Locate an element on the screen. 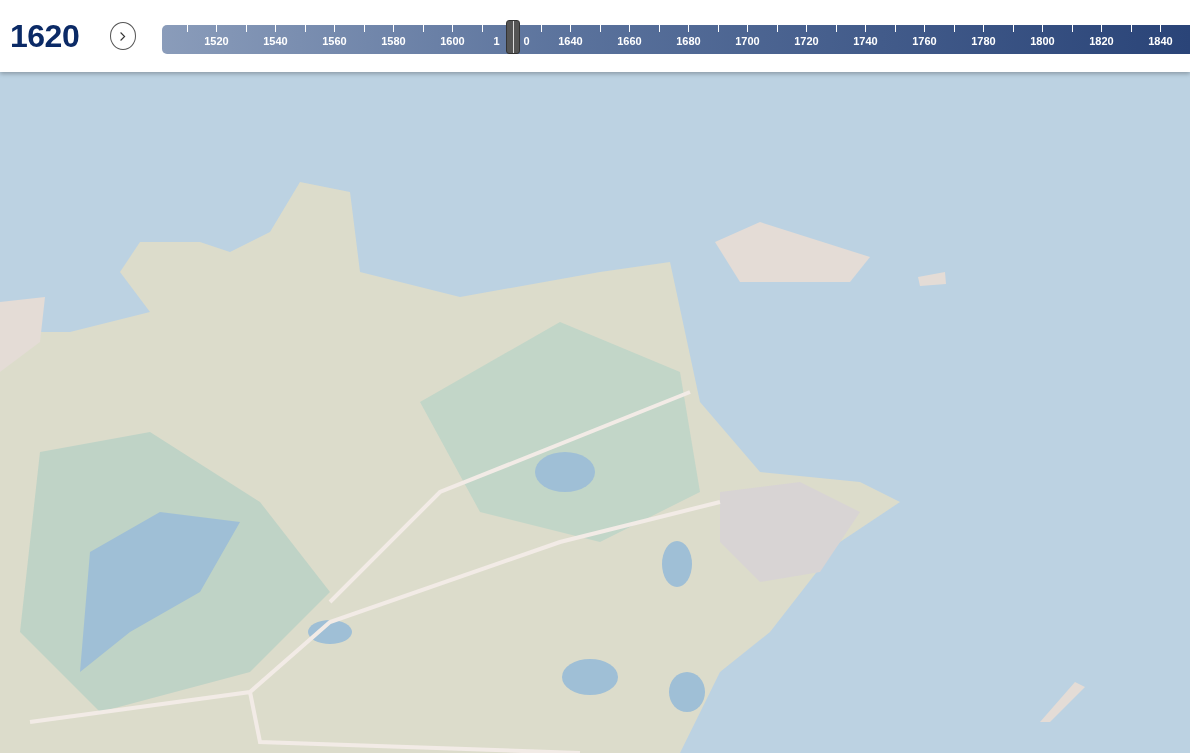 The width and height of the screenshot is (1190, 753). year-label: 1540 is located at coordinates (275, 40).